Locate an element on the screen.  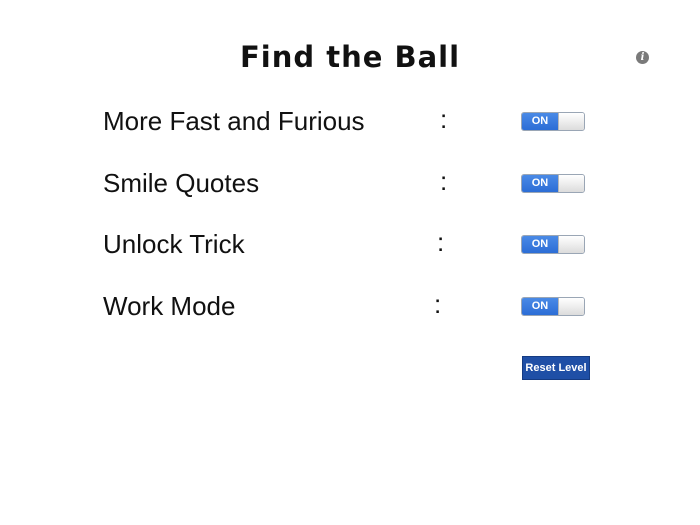
toggle-more-fast-and-furious: ON is located at coordinates (553, 121).